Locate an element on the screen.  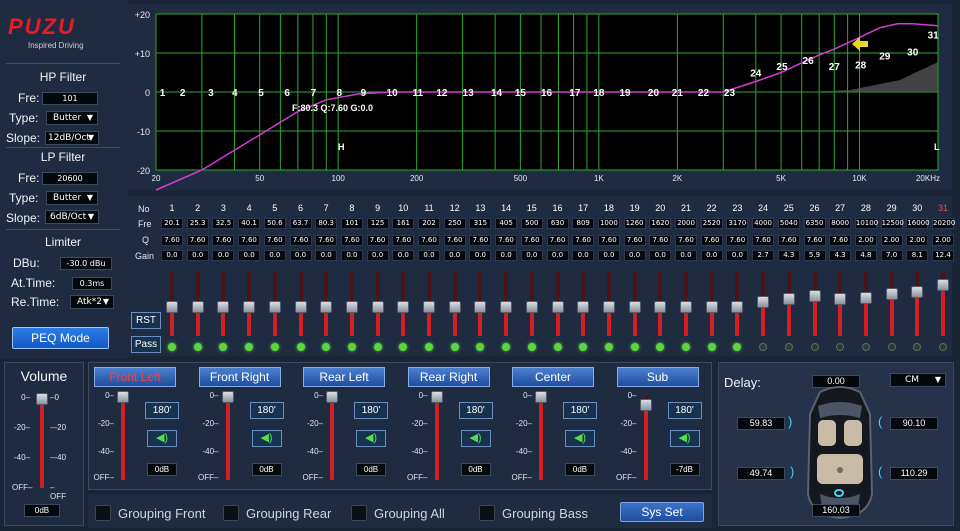
limiter-release-select: Atk*2 ▼ is located at coordinates (92, 302).